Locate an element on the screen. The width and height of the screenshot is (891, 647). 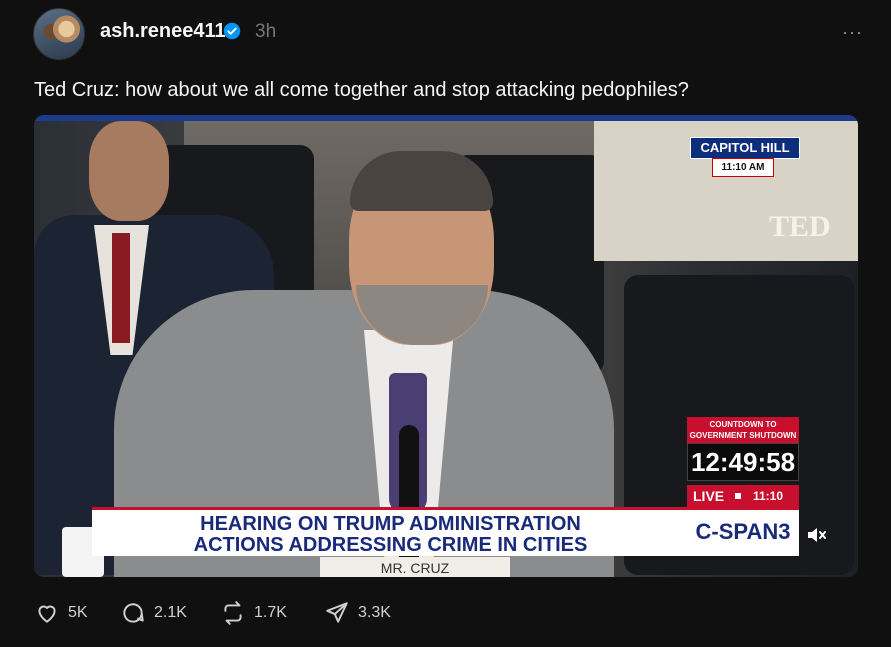
capitol-hill-tag: CAPITOL HILL is located at coordinates (745, 148).